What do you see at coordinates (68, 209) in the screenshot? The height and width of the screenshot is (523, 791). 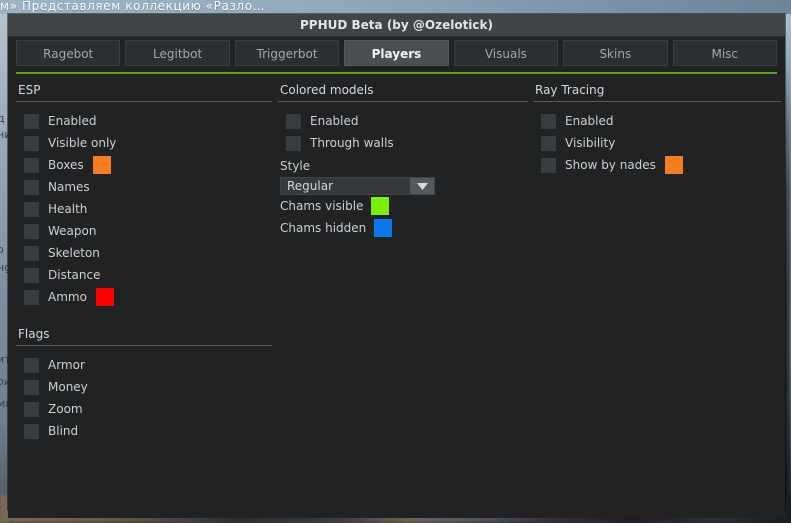 I see `option-label: Health` at bounding box center [68, 209].